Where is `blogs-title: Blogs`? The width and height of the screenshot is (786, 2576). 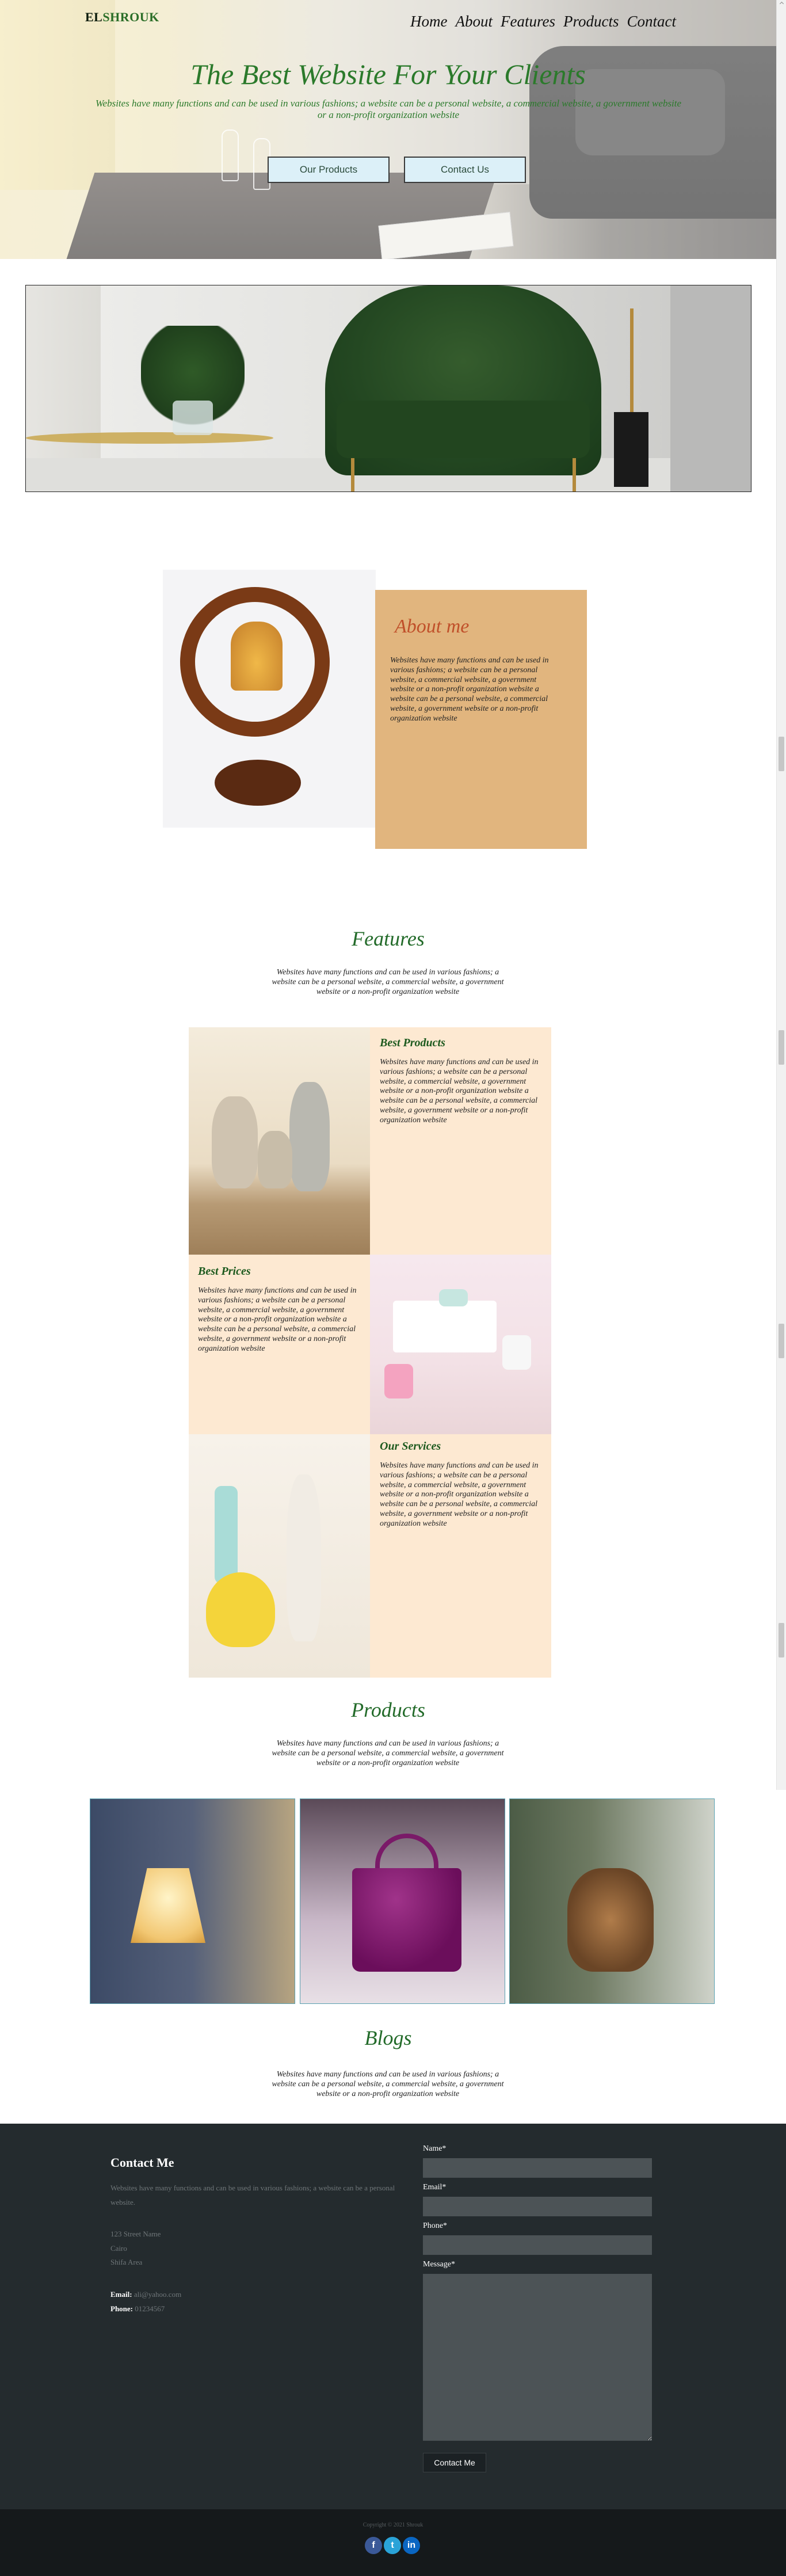 blogs-title: Blogs is located at coordinates (388, 2037).